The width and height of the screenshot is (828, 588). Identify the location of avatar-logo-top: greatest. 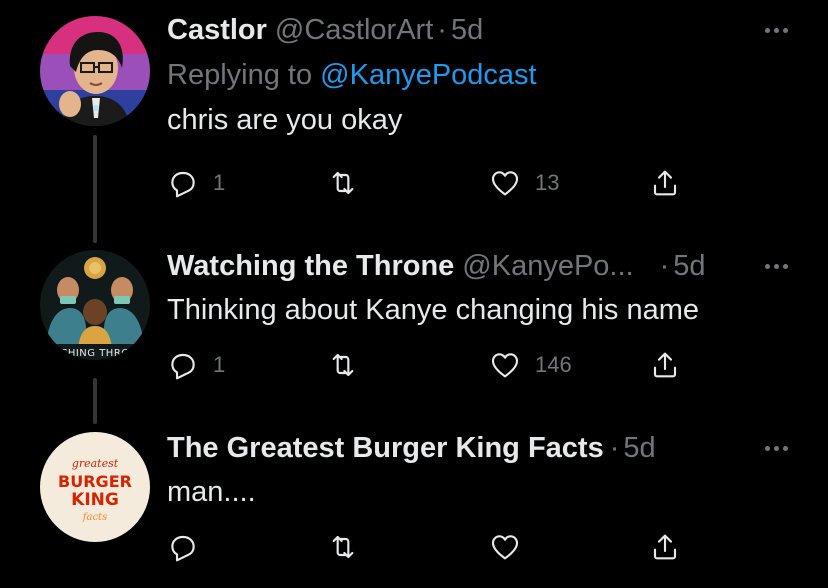
(95, 463).